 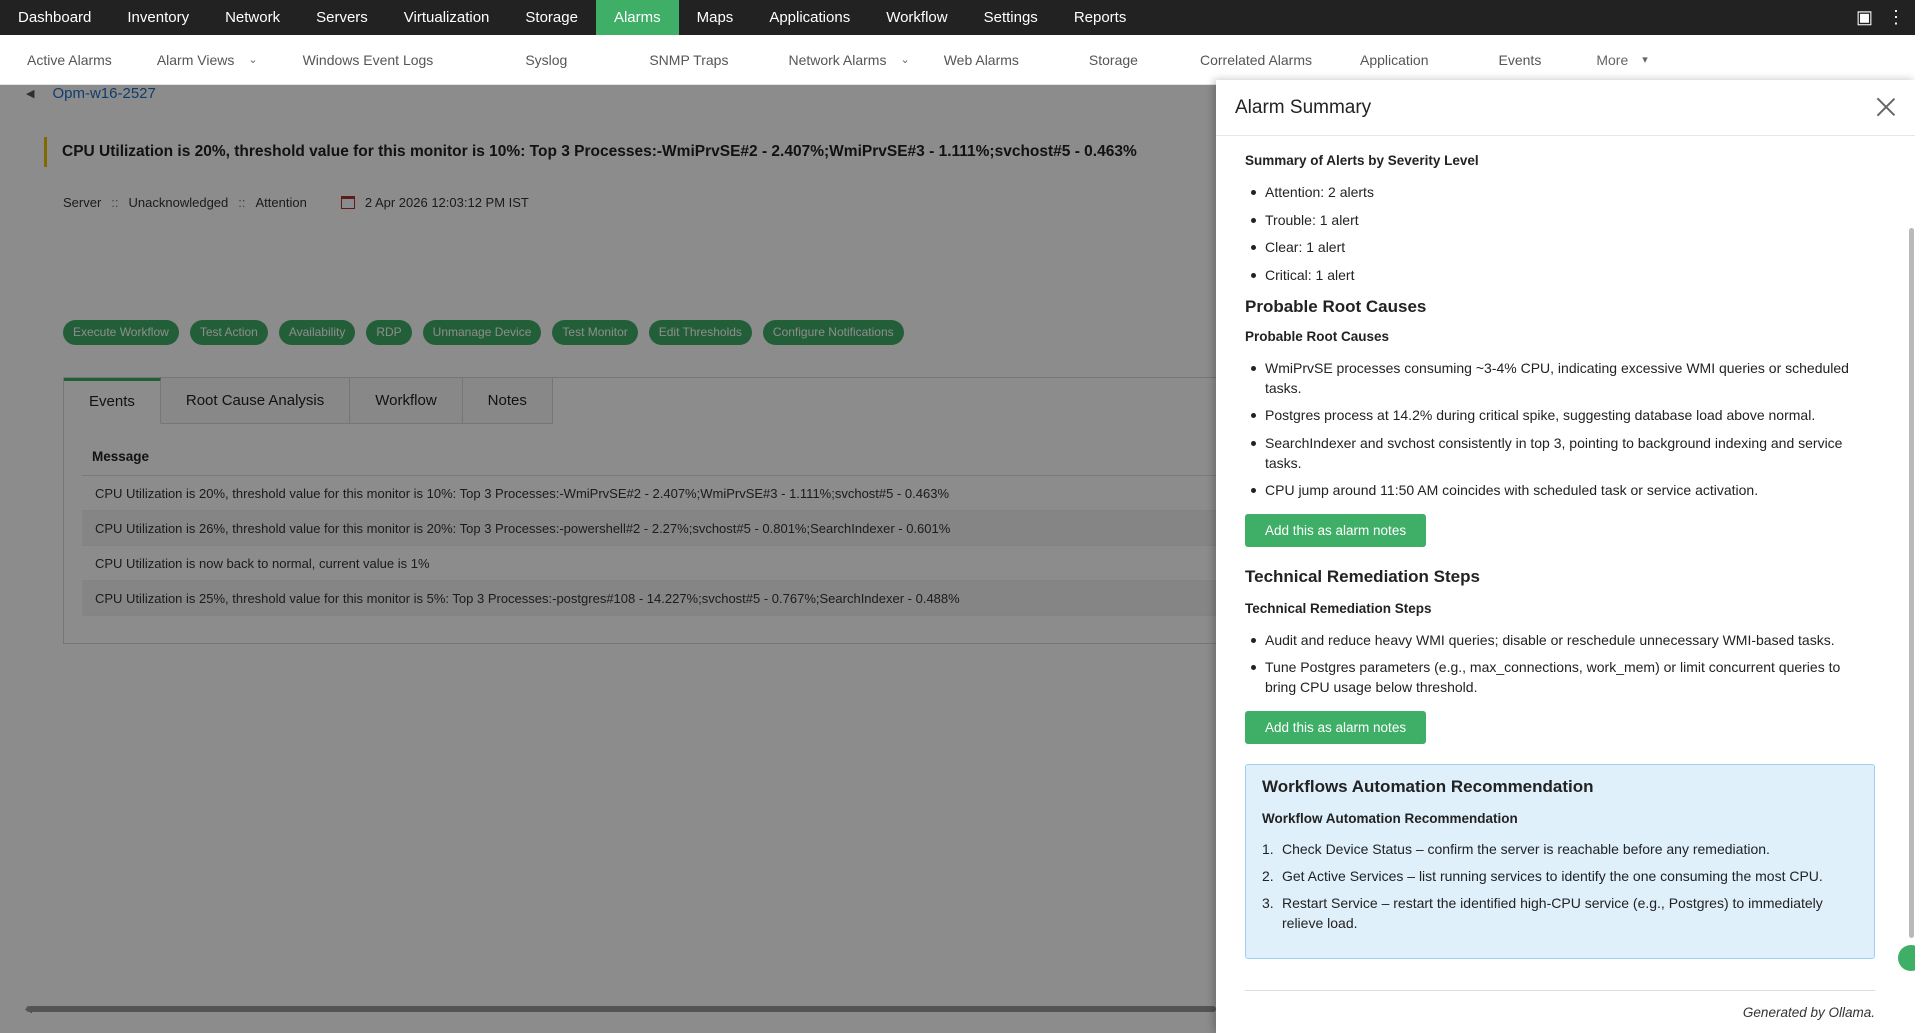 I want to click on subnav-application: Application, so click(x=1388, y=60).